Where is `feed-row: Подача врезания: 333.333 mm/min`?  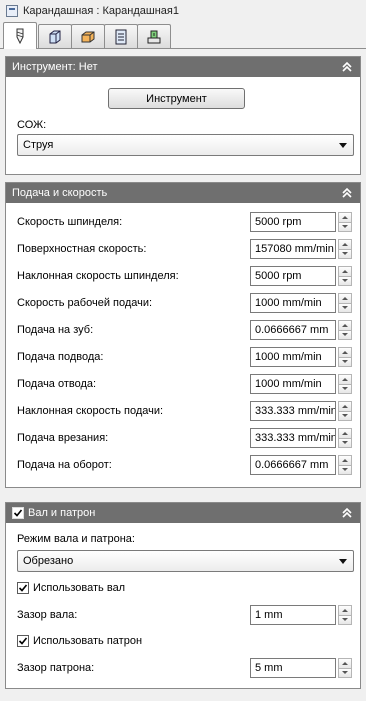 feed-row: Подача врезания: 333.333 mm/min is located at coordinates (184, 438).